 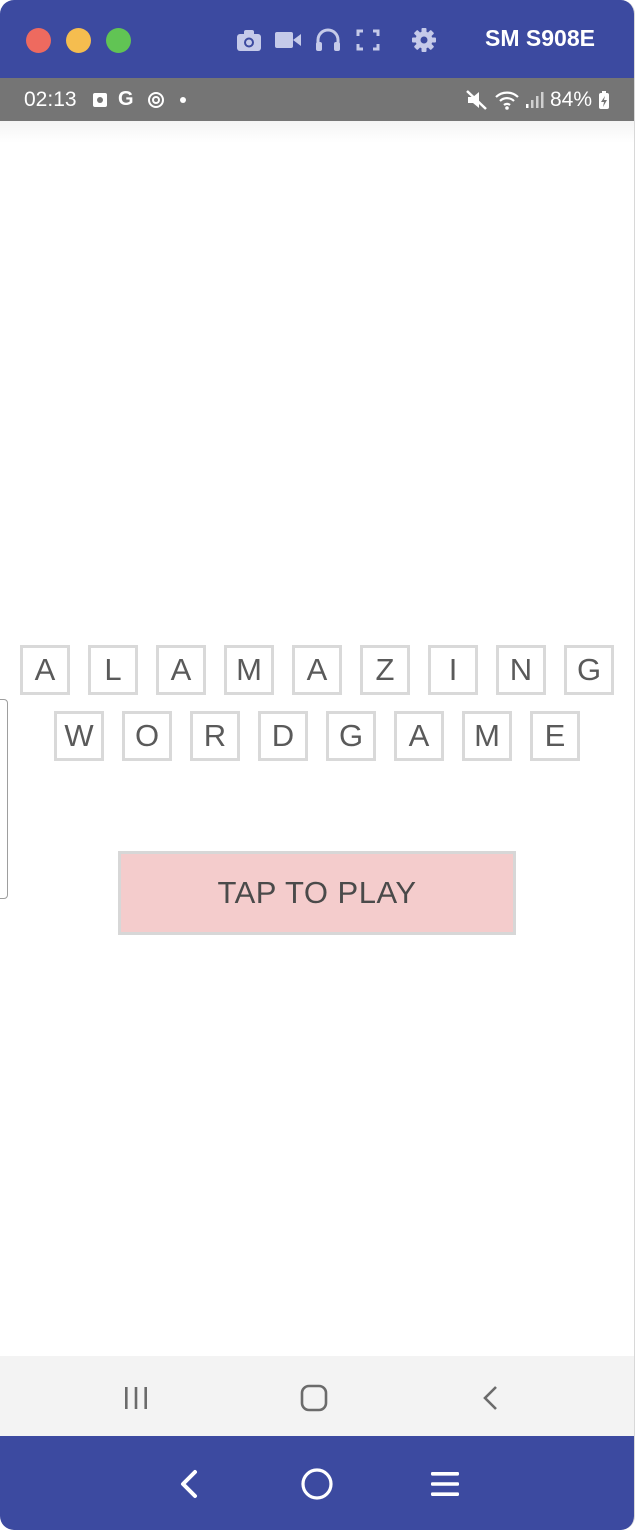 What do you see at coordinates (476, 100) in the screenshot?
I see `mute-icon` at bounding box center [476, 100].